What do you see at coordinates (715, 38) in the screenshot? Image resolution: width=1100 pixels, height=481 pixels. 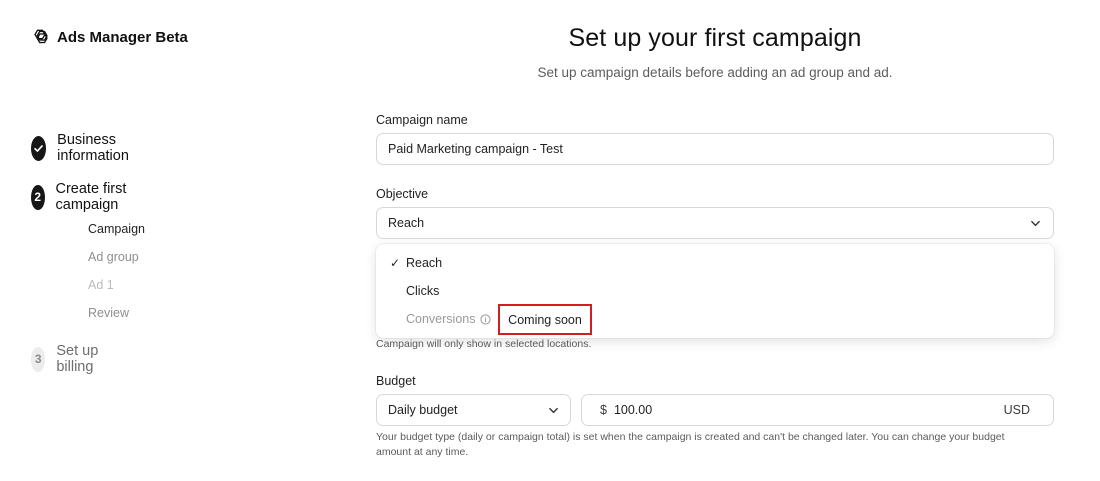 I see `page-title: Set up your first campaign` at bounding box center [715, 38].